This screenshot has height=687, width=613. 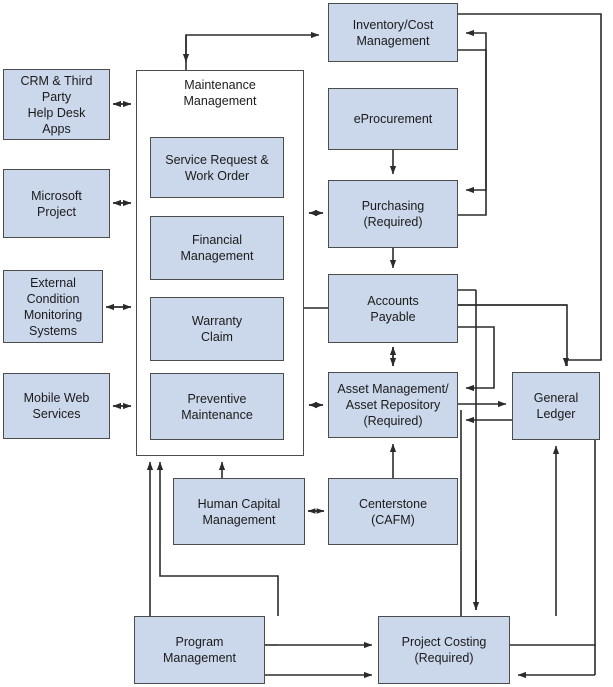 What do you see at coordinates (393, 119) in the screenshot?
I see `eprocurement-node: eProcurement` at bounding box center [393, 119].